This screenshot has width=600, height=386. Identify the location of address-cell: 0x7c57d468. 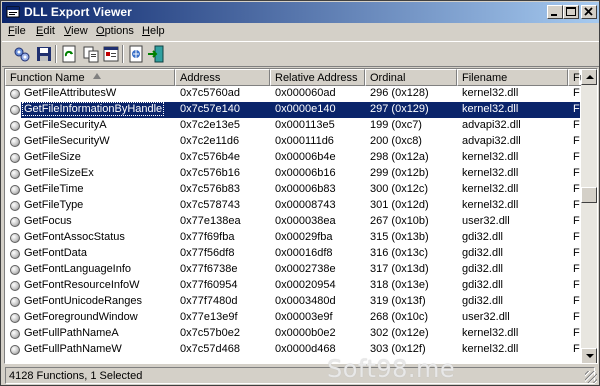
(210, 349).